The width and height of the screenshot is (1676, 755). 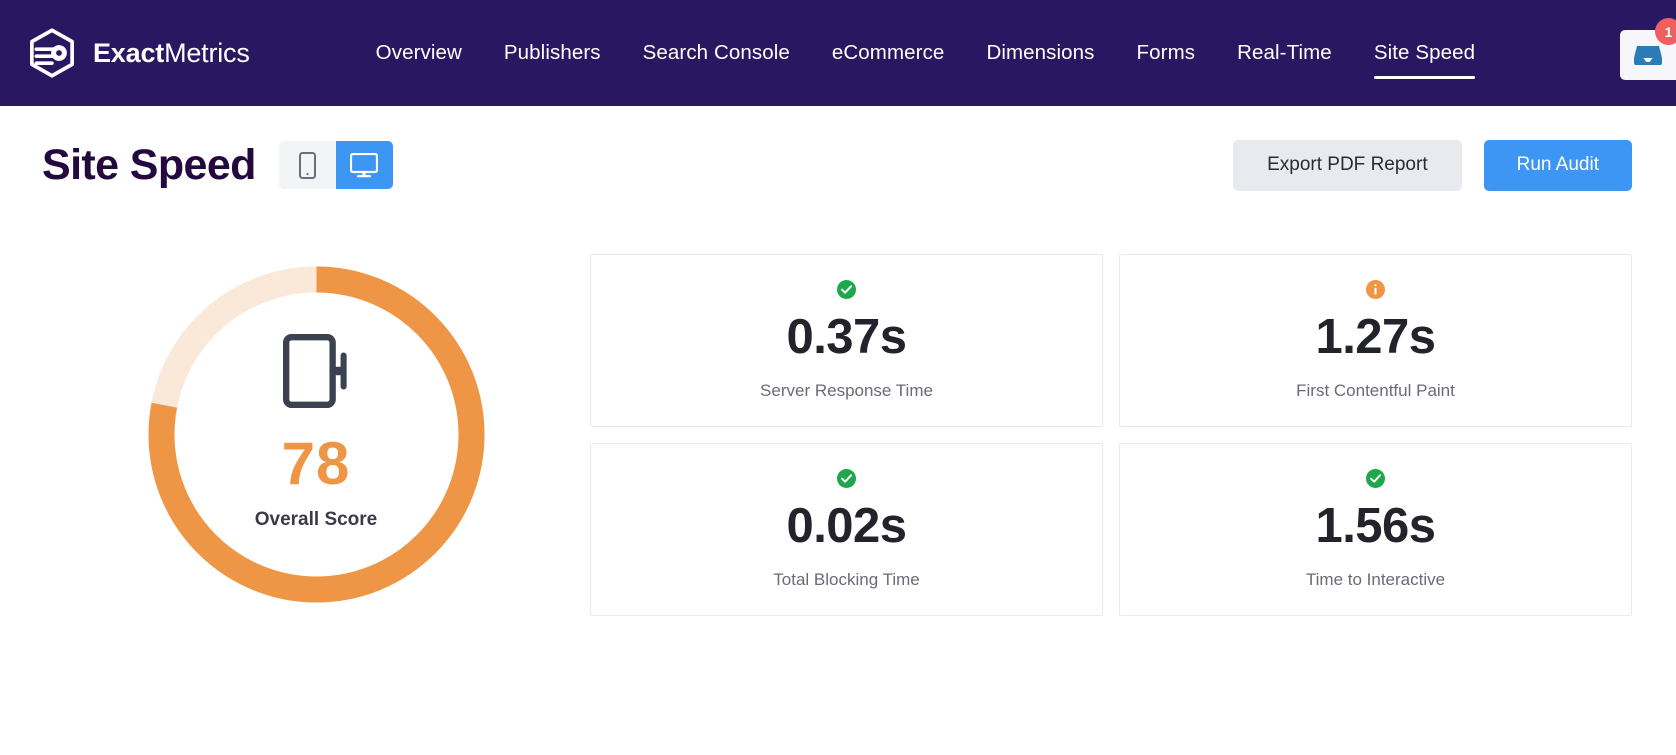 I want to click on metric-label: Server Response Time, so click(x=846, y=390).